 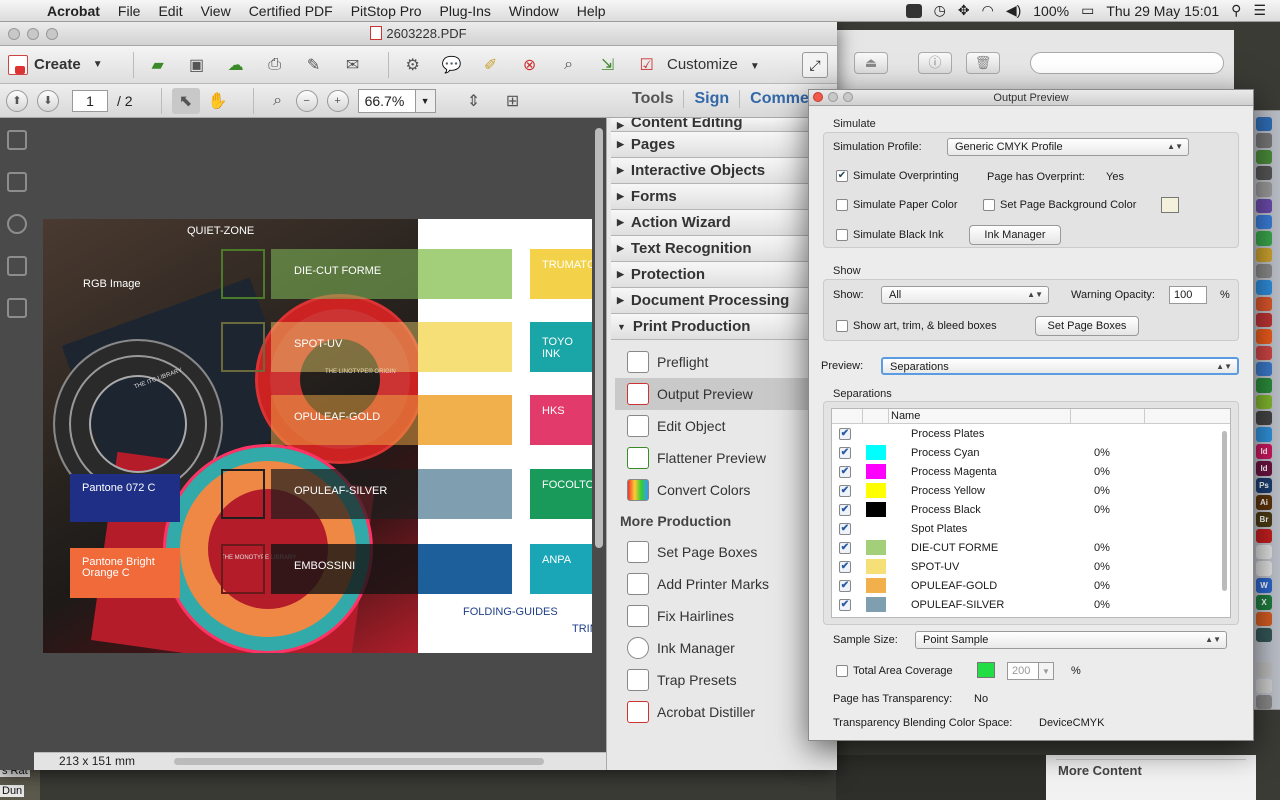 What do you see at coordinates (534, 11) in the screenshot?
I see `menu-window: Window` at bounding box center [534, 11].